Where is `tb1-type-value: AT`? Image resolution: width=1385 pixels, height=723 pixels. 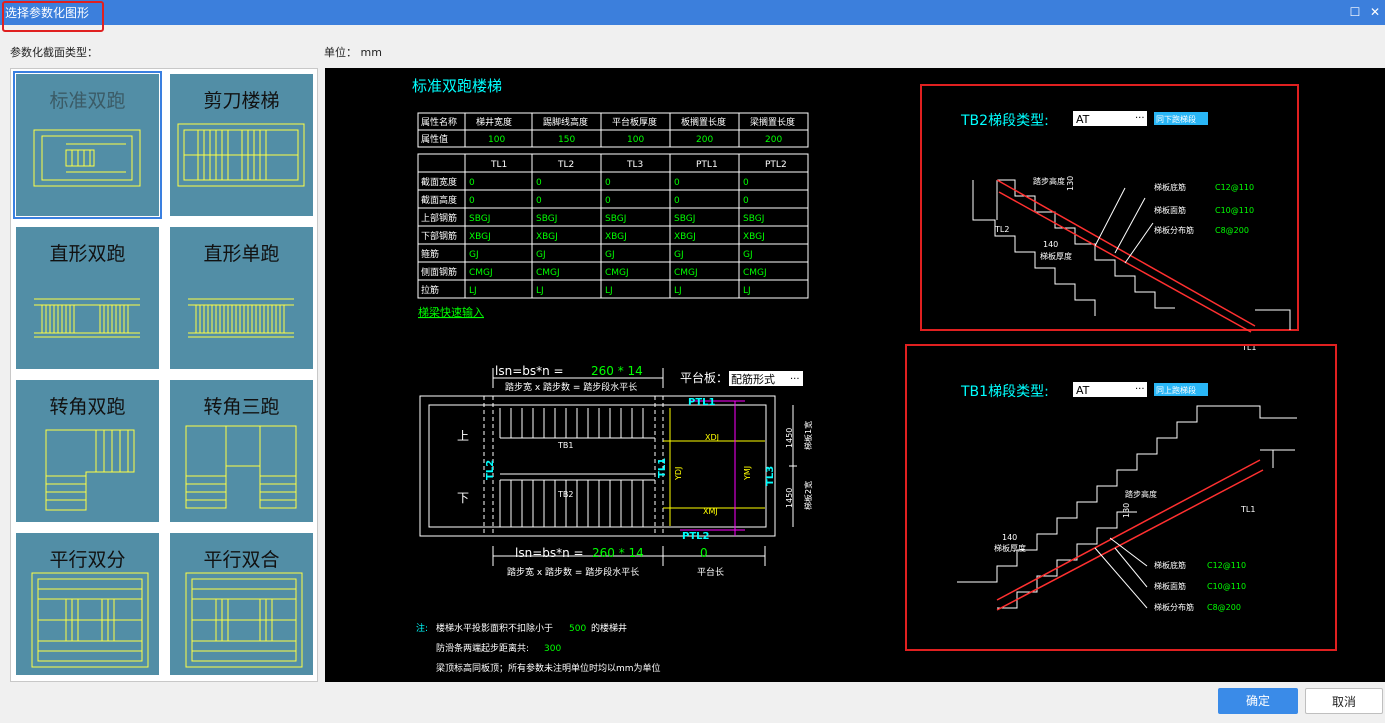
tb1-type-value: AT is located at coordinates (1083, 390).